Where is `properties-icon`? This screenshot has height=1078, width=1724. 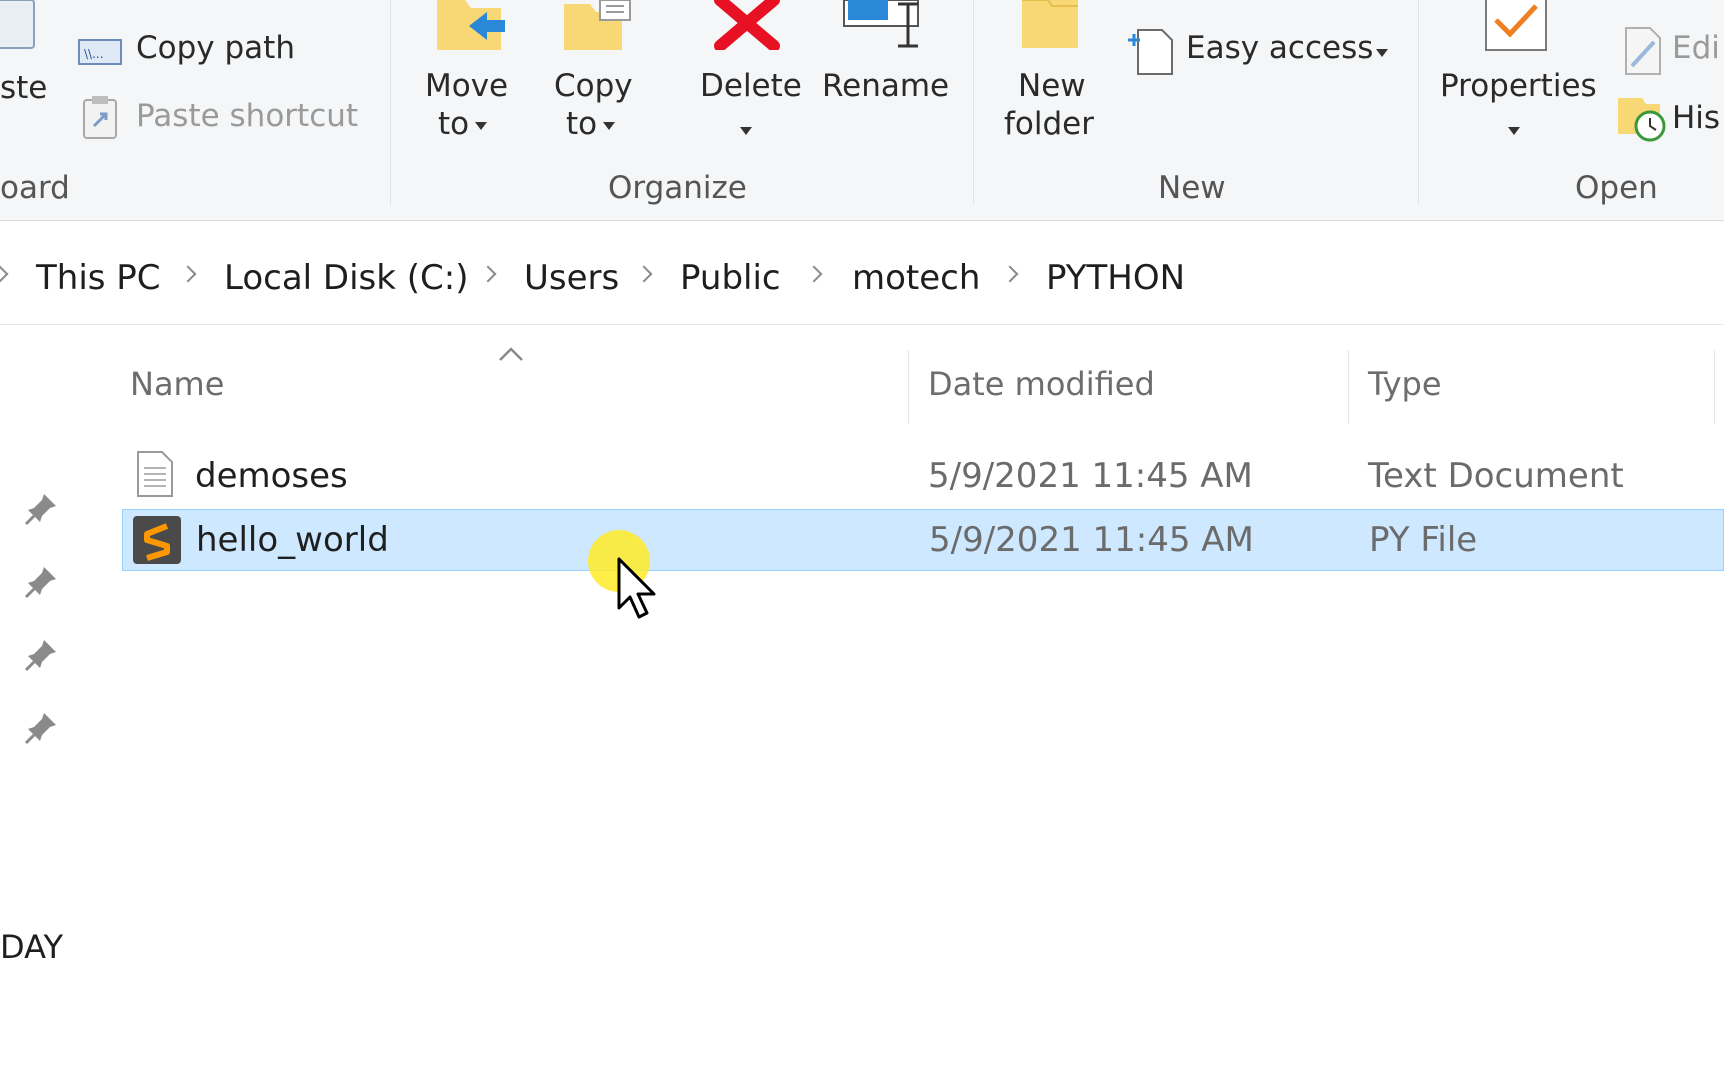
properties-icon is located at coordinates (1517, 28).